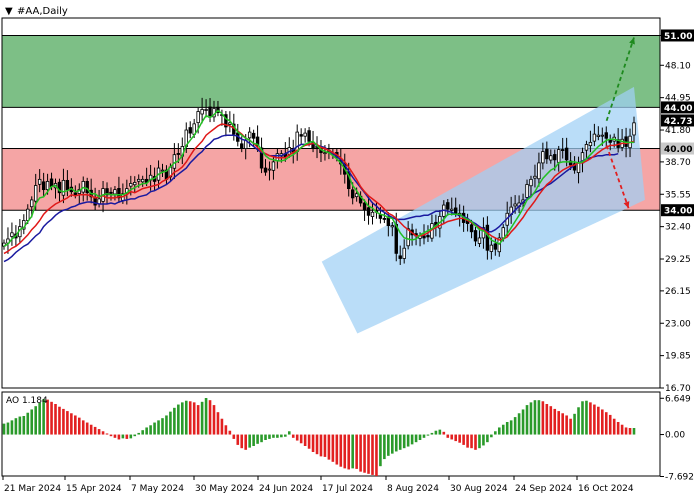 This screenshot has width=700, height=503. Describe the element at coordinates (678, 260) in the screenshot. I see `price-tick-label: 29.25` at that location.